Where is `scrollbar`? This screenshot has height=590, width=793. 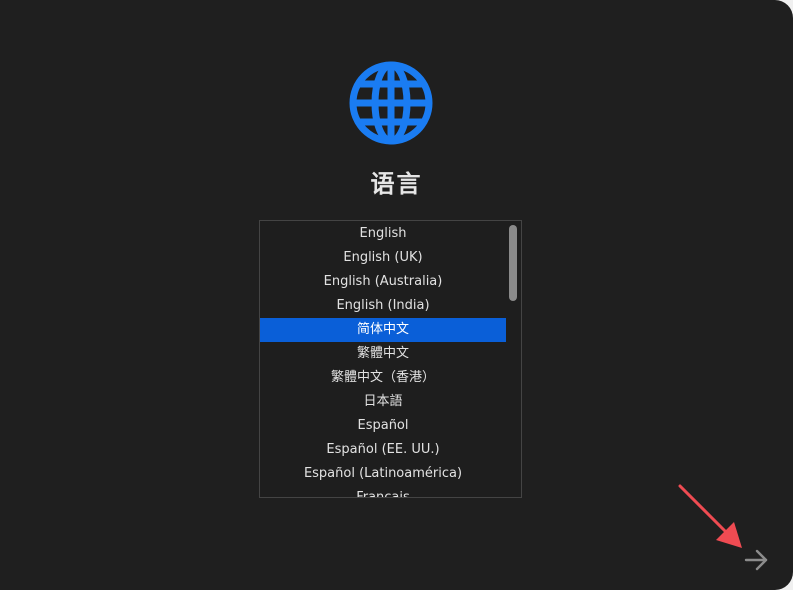
scrollbar is located at coordinates (513, 359).